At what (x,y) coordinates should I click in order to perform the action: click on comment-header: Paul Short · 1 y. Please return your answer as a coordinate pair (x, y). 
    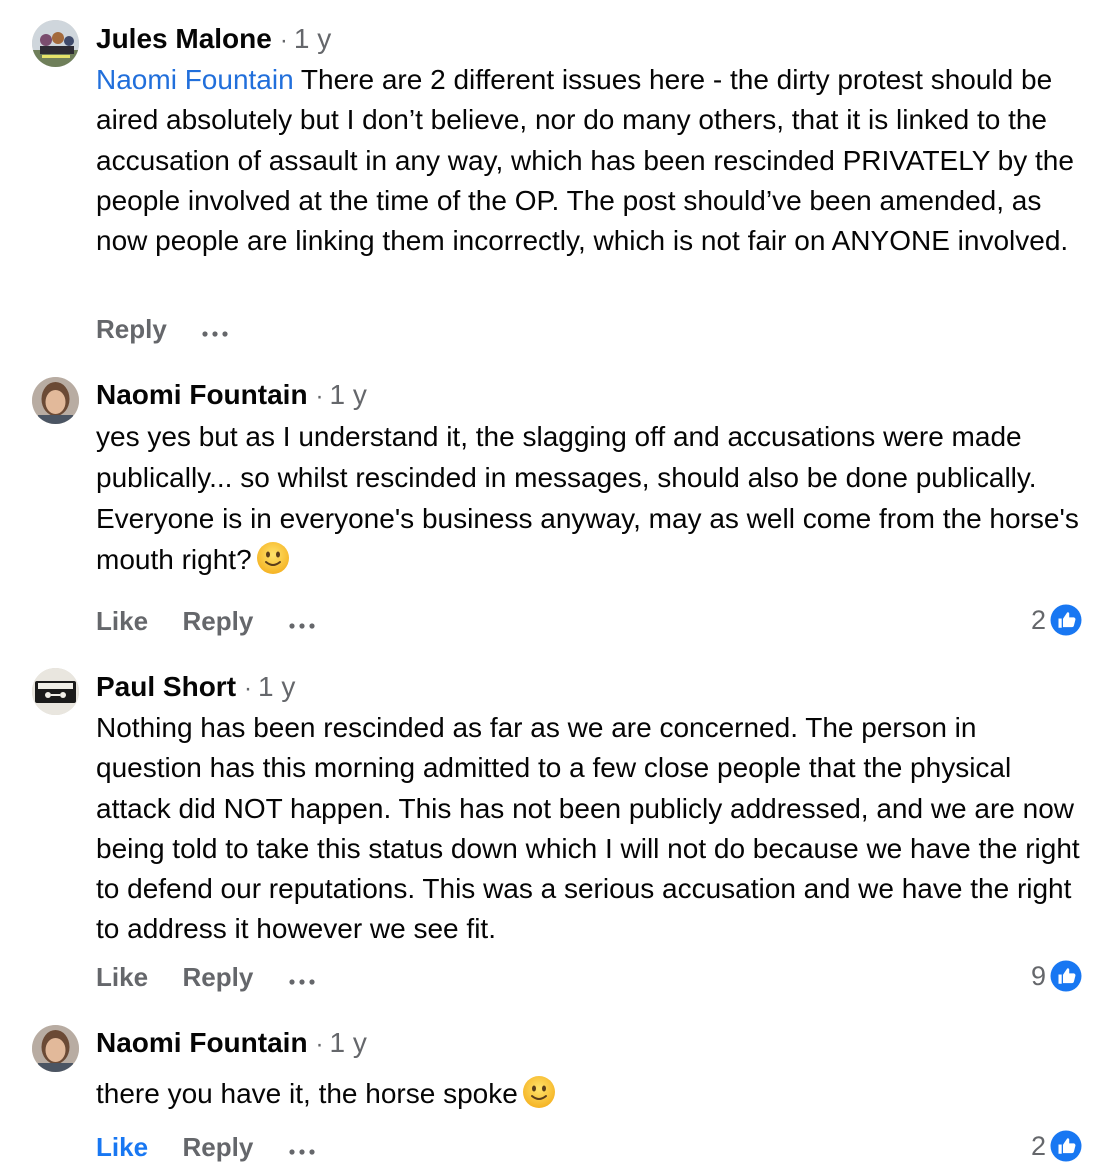
    Looking at the image, I should click on (195, 687).